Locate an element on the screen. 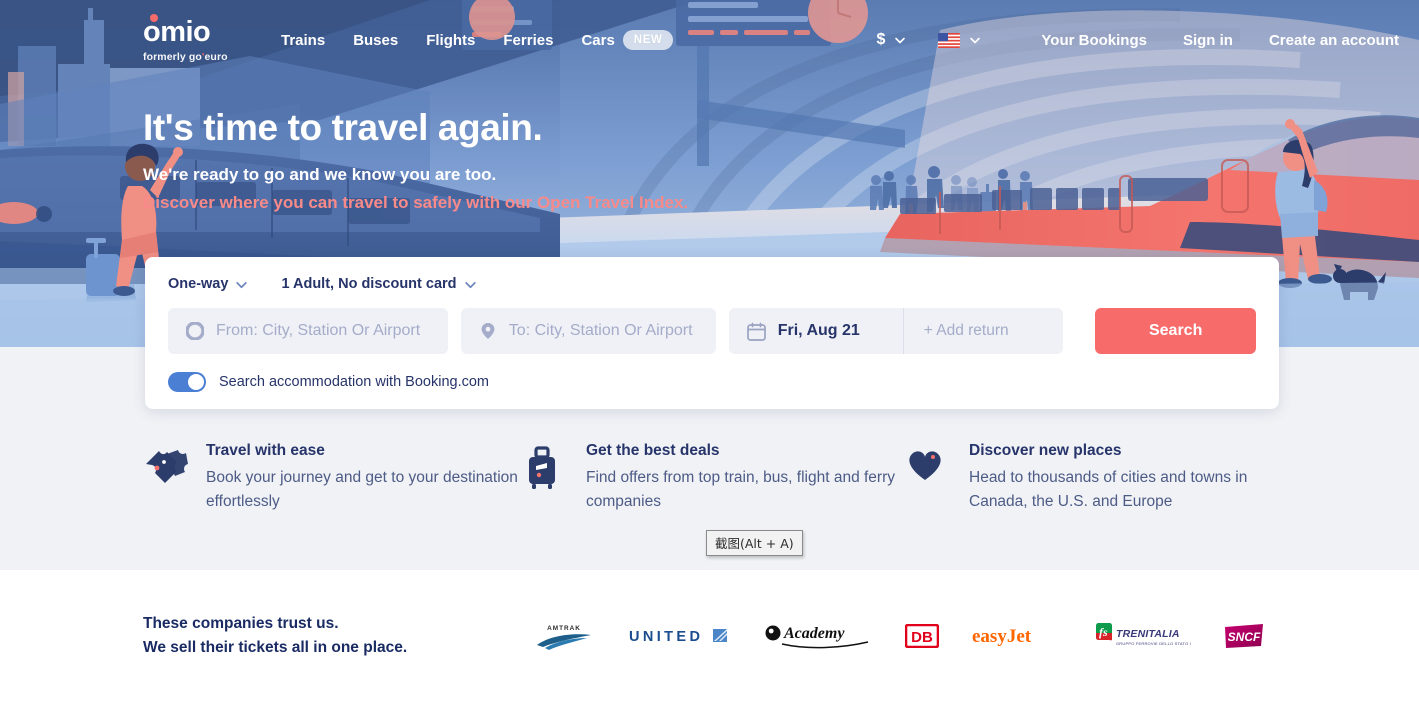 The width and height of the screenshot is (1419, 702). depart-date-value: Fri, Aug 21 is located at coordinates (818, 330).